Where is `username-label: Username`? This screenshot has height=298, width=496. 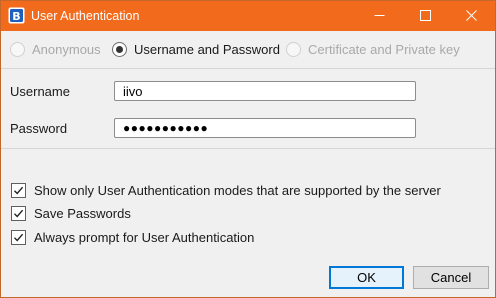 username-label: Username is located at coordinates (40, 91).